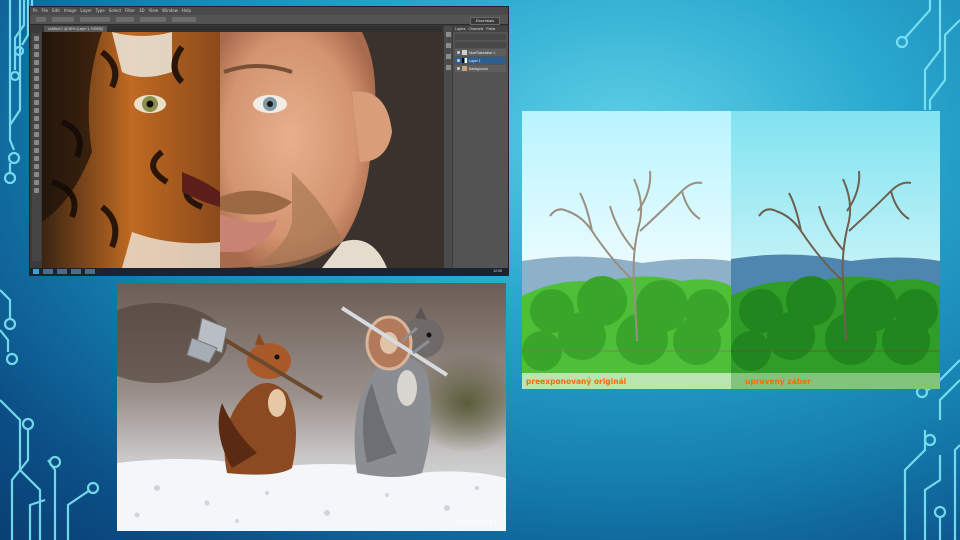 This screenshot has height=540, width=960. What do you see at coordinates (186, 10) in the screenshot?
I see `ps-menu-item: Help` at bounding box center [186, 10].